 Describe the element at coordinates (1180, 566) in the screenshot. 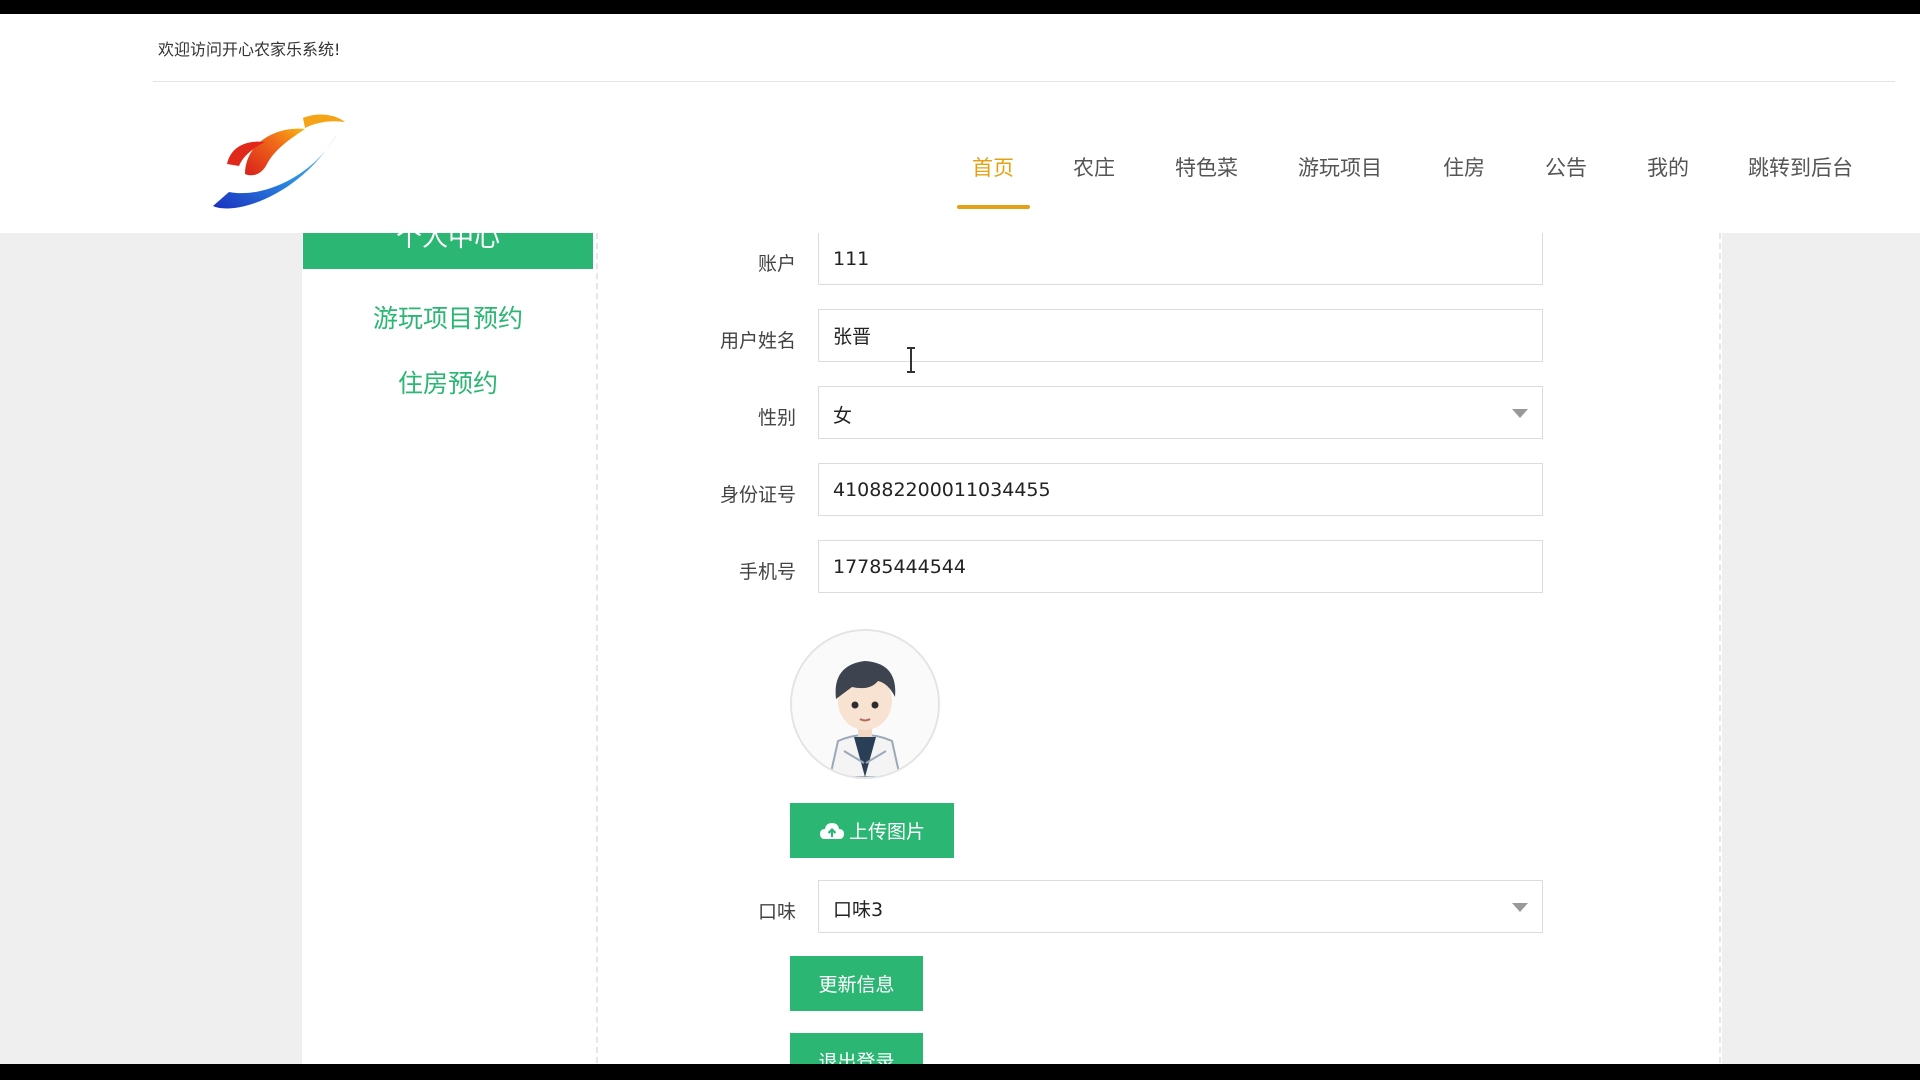

I see `phone-field` at that location.